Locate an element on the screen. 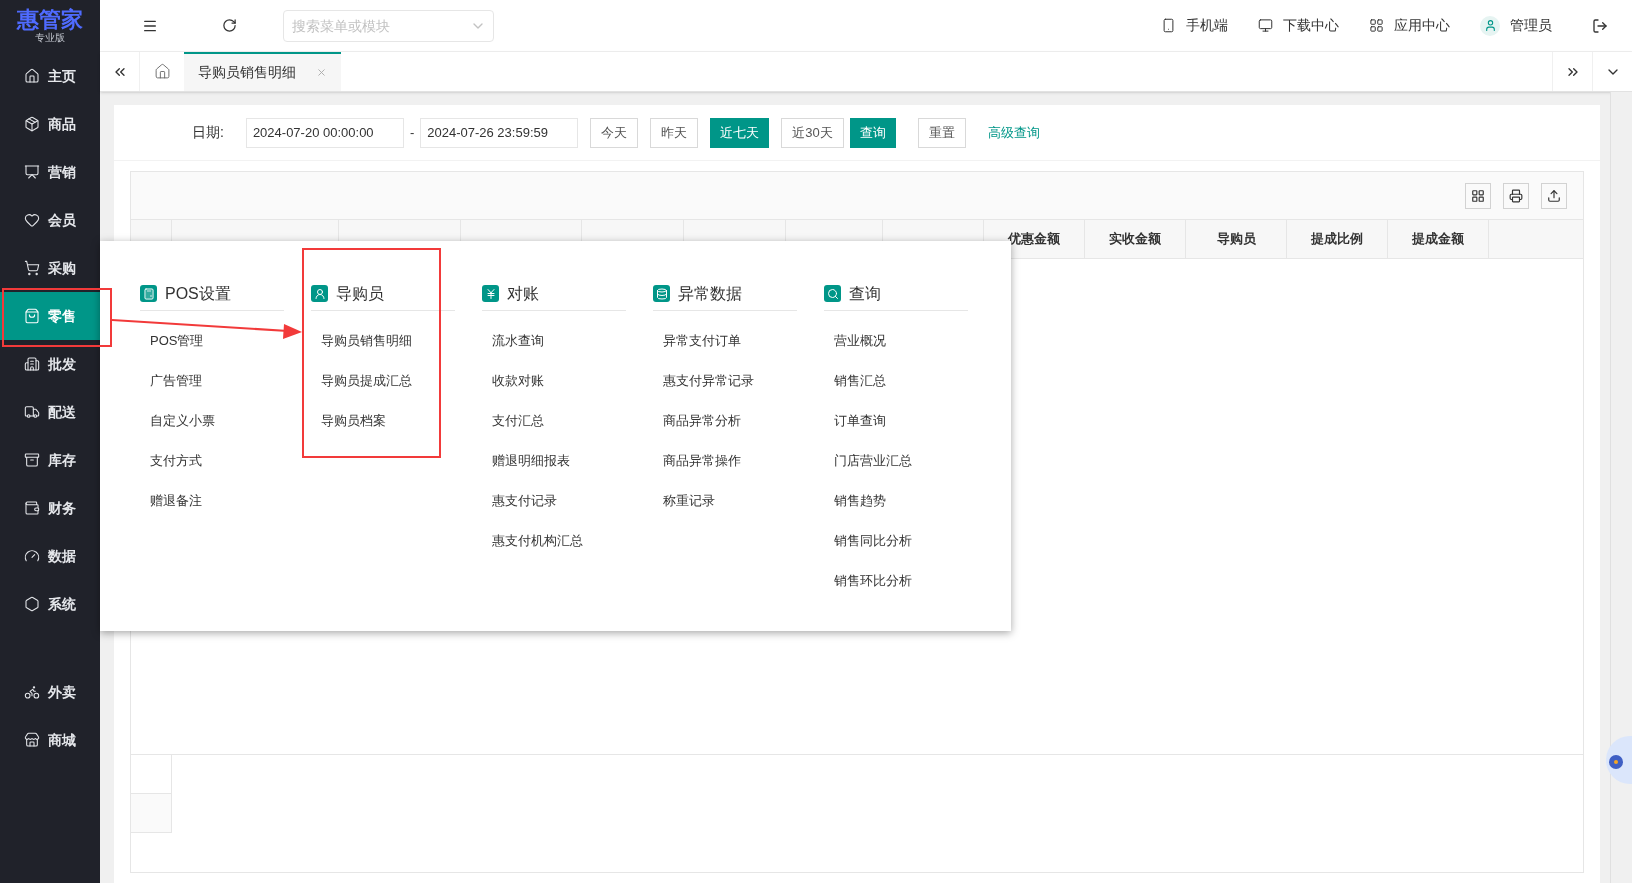 Image resolution: width=1632 pixels, height=883 pixels. sidebar-item: 会员 is located at coordinates (50, 220).